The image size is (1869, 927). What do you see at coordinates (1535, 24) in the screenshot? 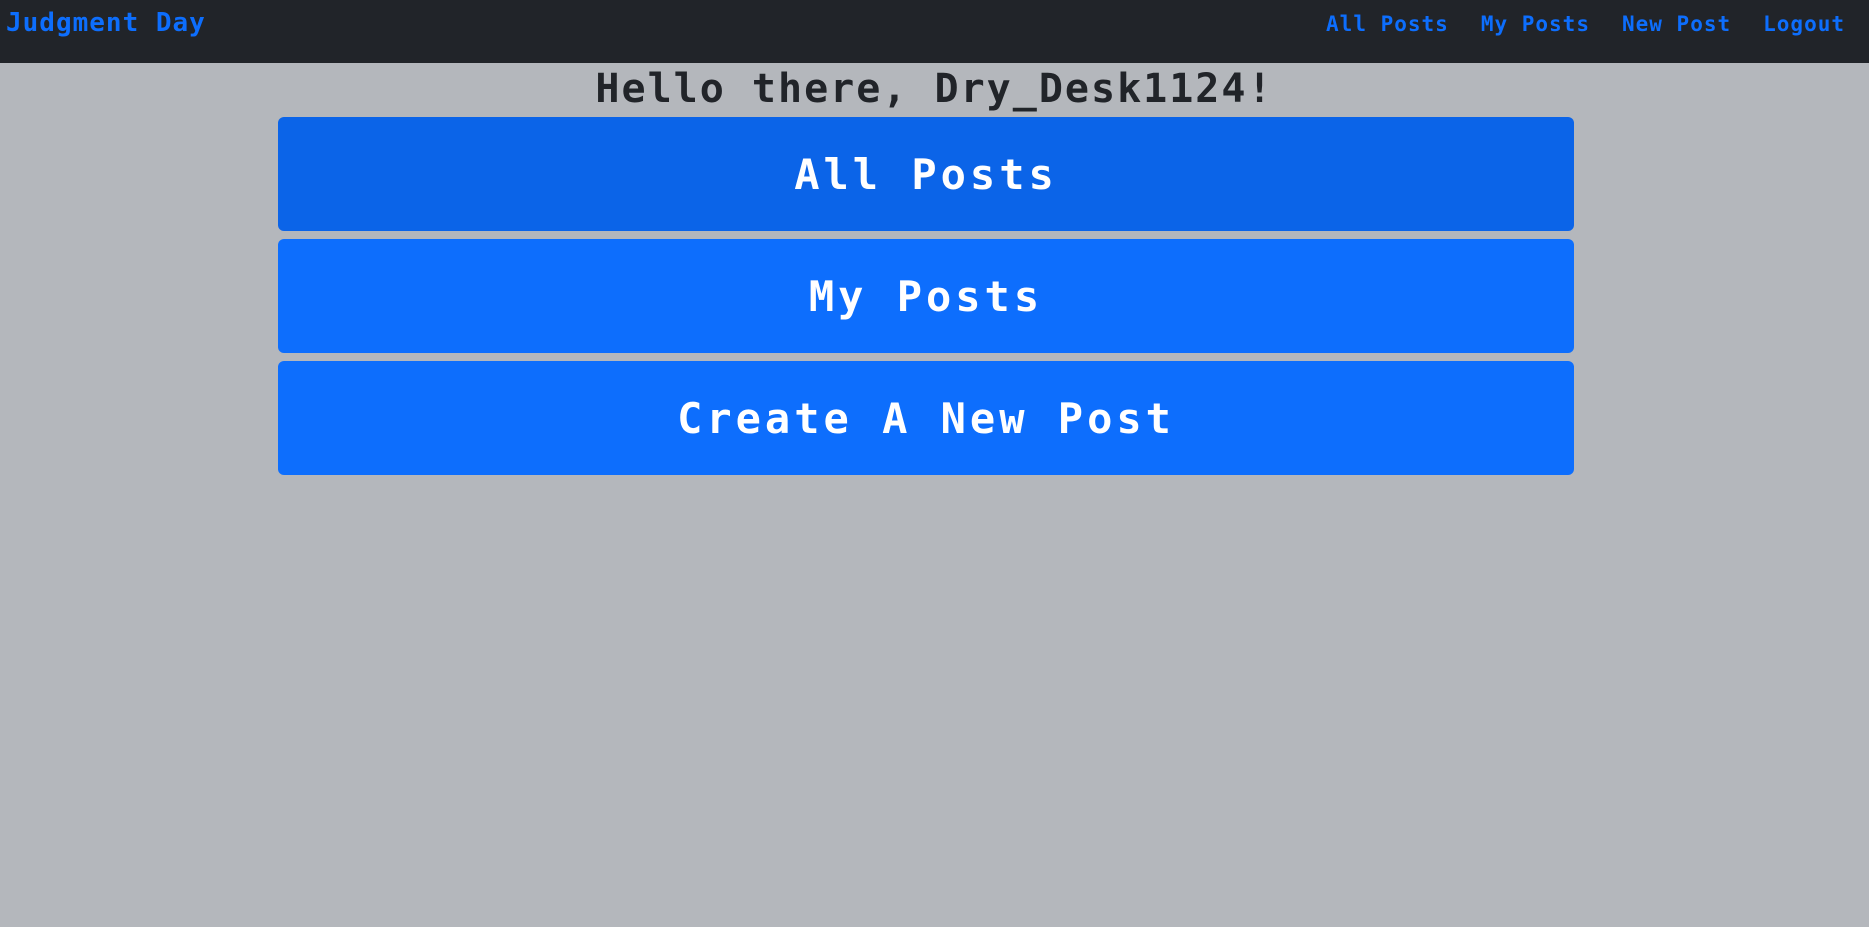
I see `nav-link-my-posts: My Posts` at bounding box center [1535, 24].